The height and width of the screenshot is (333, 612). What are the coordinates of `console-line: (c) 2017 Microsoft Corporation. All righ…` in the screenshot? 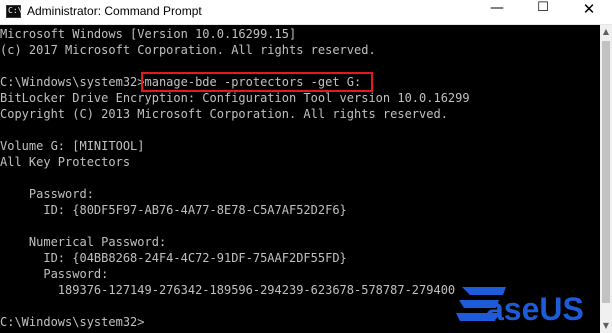 It's located at (188, 50).